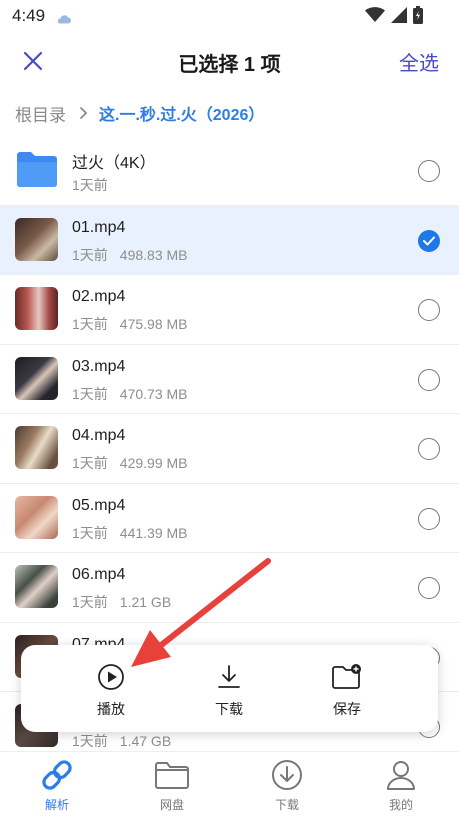 The width and height of the screenshot is (459, 816). What do you see at coordinates (229, 449) in the screenshot?
I see `list-item-video: 04.mp4 1天前 429.99 MB` at bounding box center [229, 449].